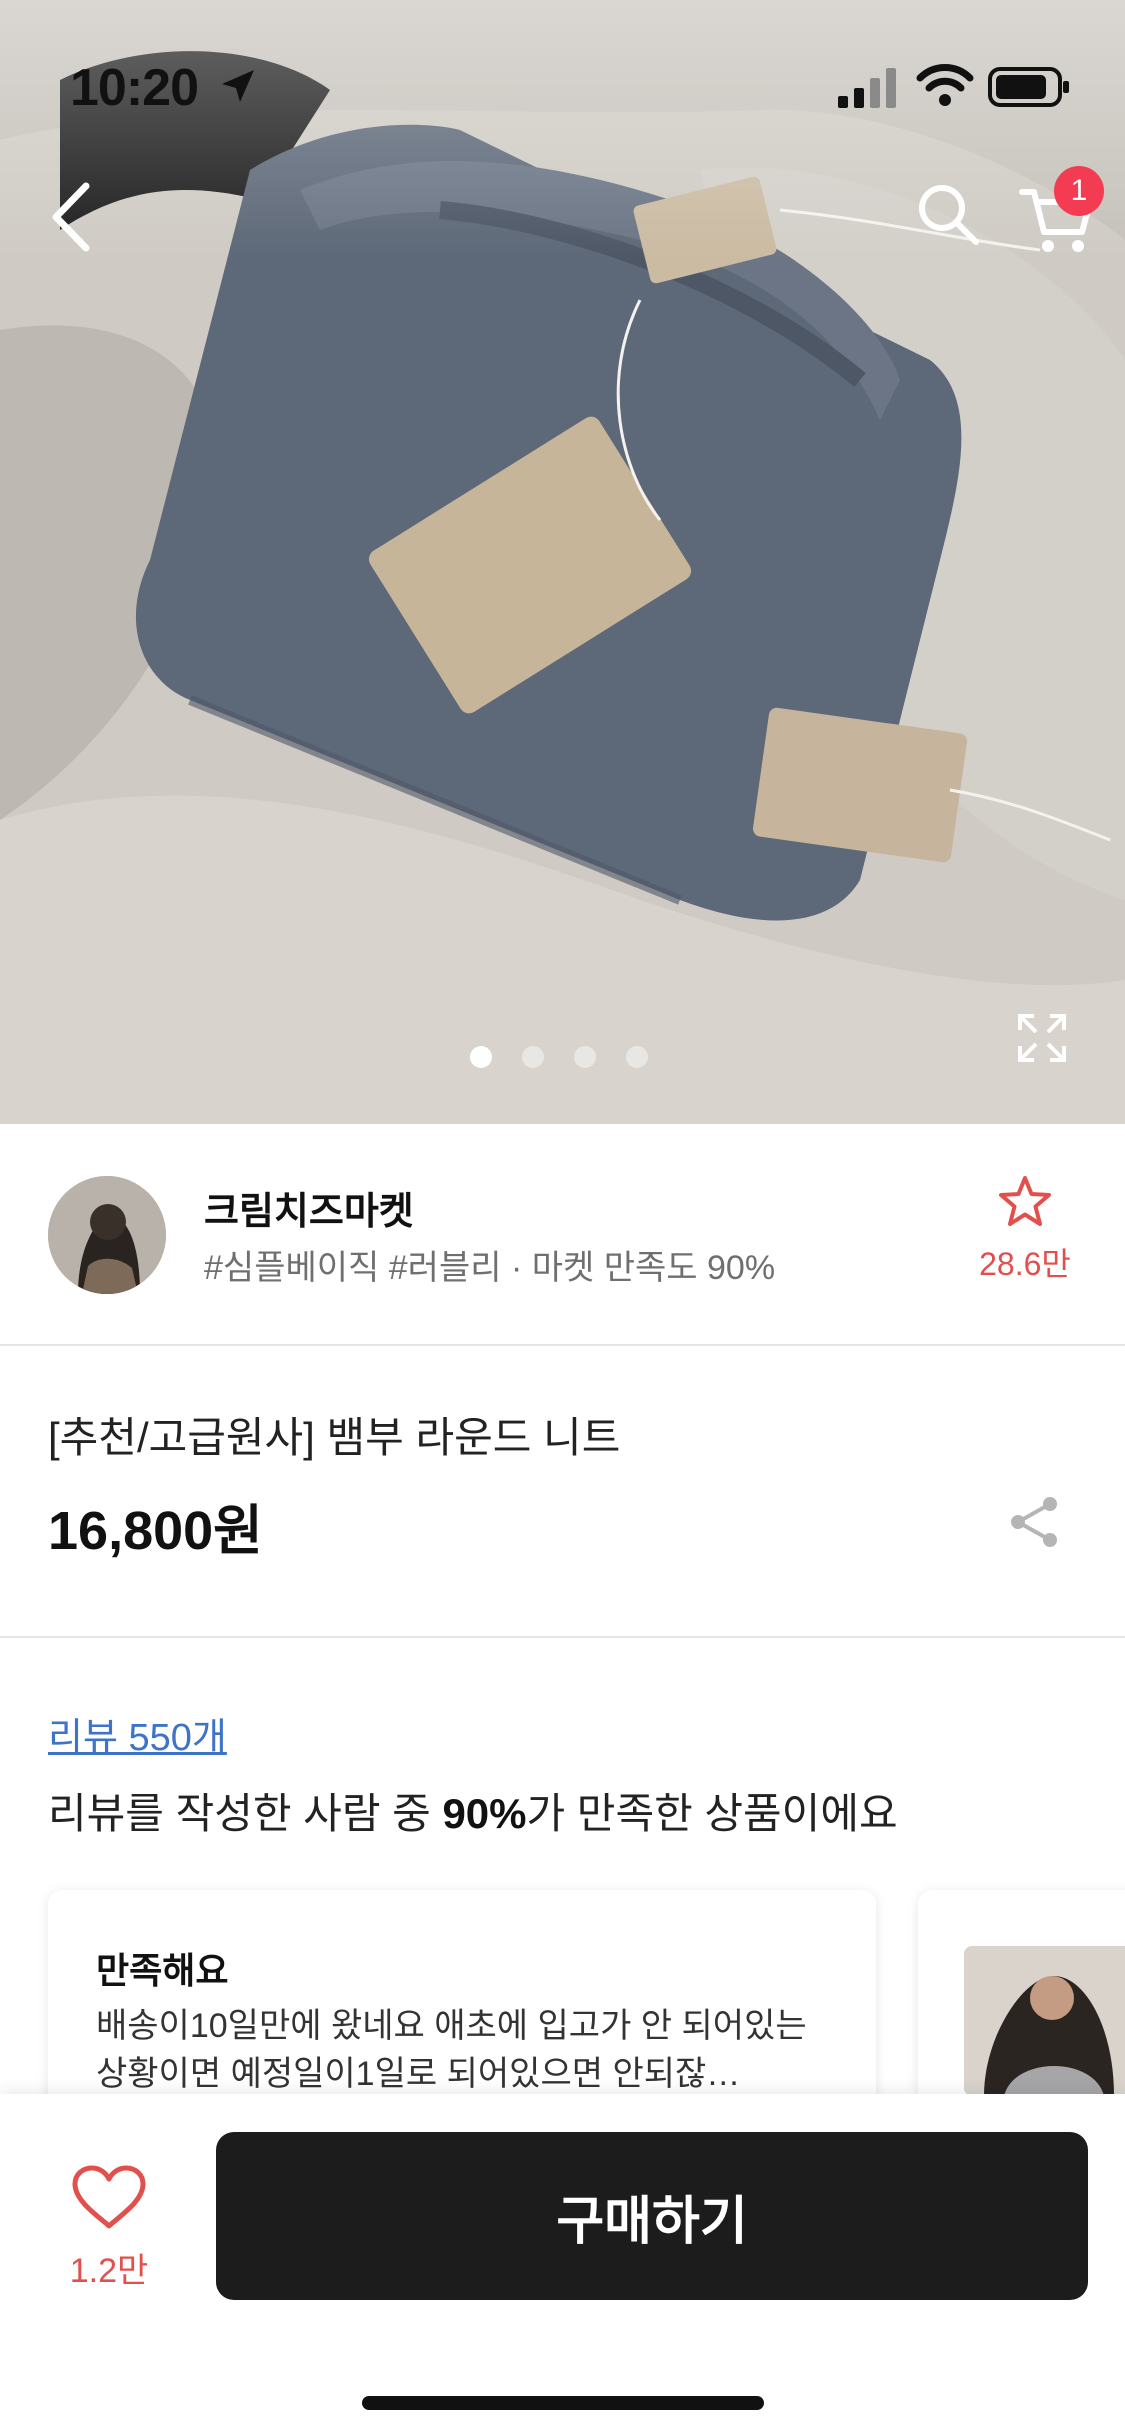  What do you see at coordinates (490, 1268) in the screenshot?
I see `seller-tags: #심플베이직 #러블리 · 마켓 만족도 90%` at bounding box center [490, 1268].